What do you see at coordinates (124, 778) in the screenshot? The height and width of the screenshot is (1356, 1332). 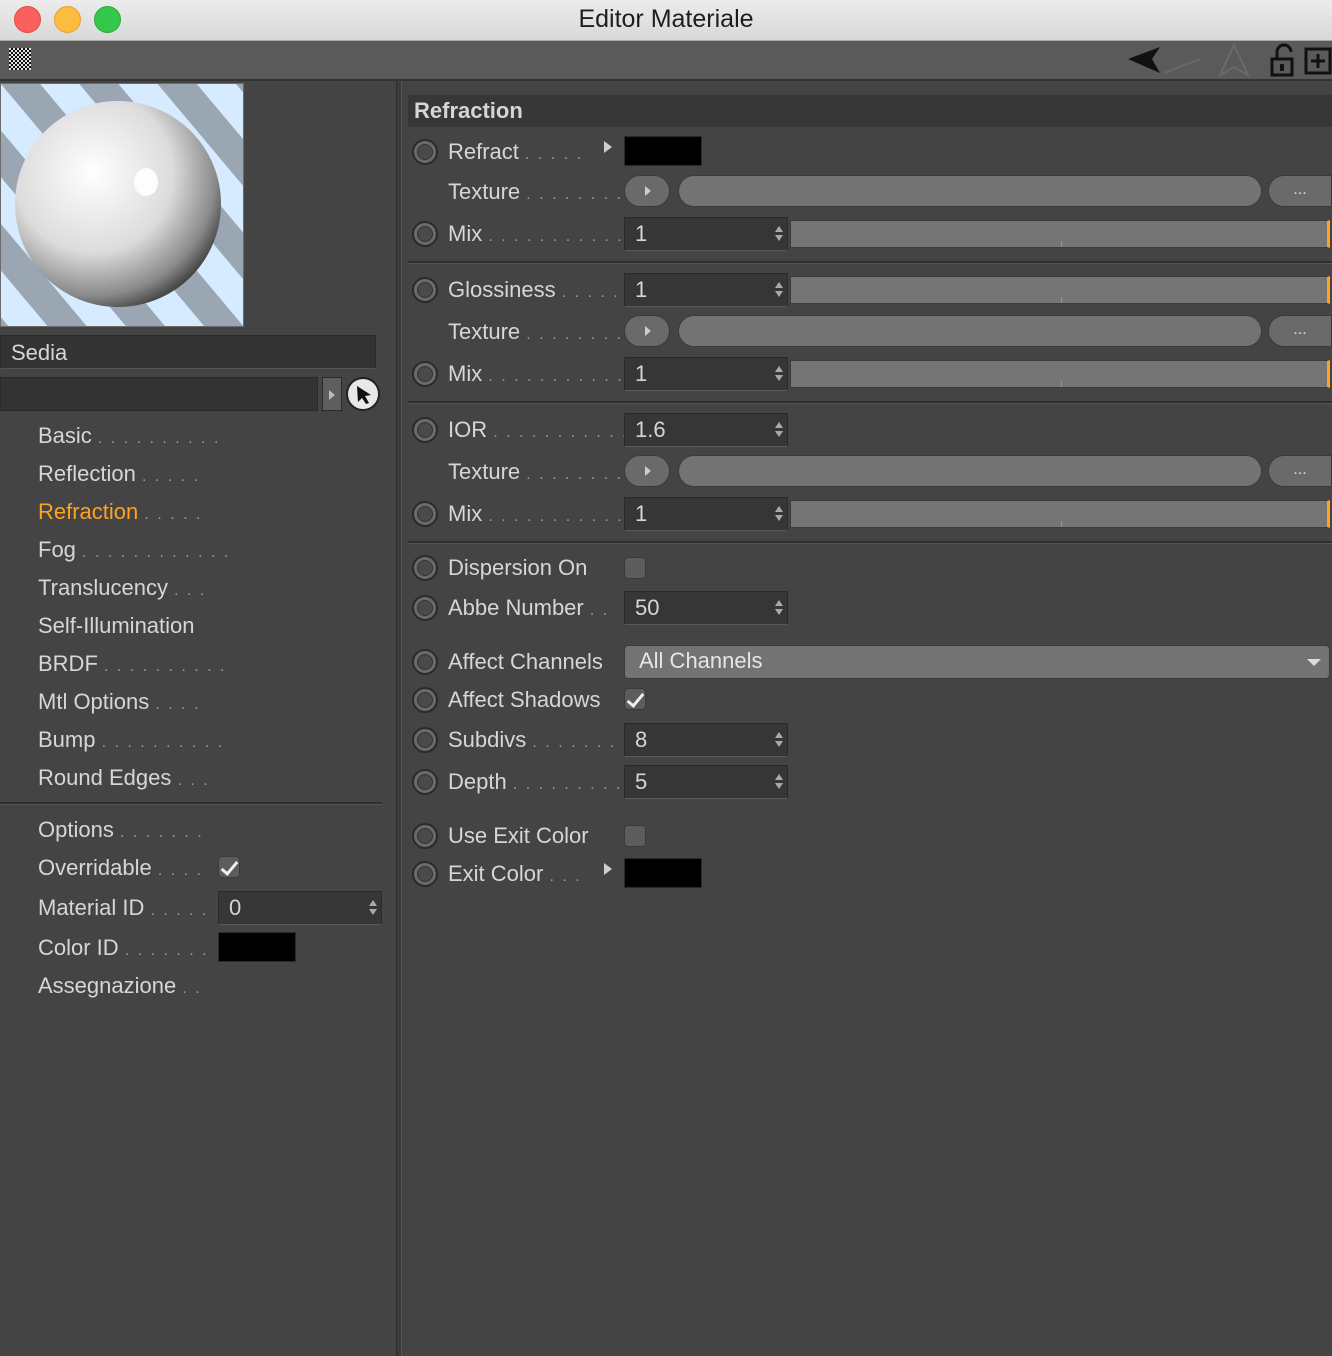 I see `nav-round-edges: Round Edges . . .` at bounding box center [124, 778].